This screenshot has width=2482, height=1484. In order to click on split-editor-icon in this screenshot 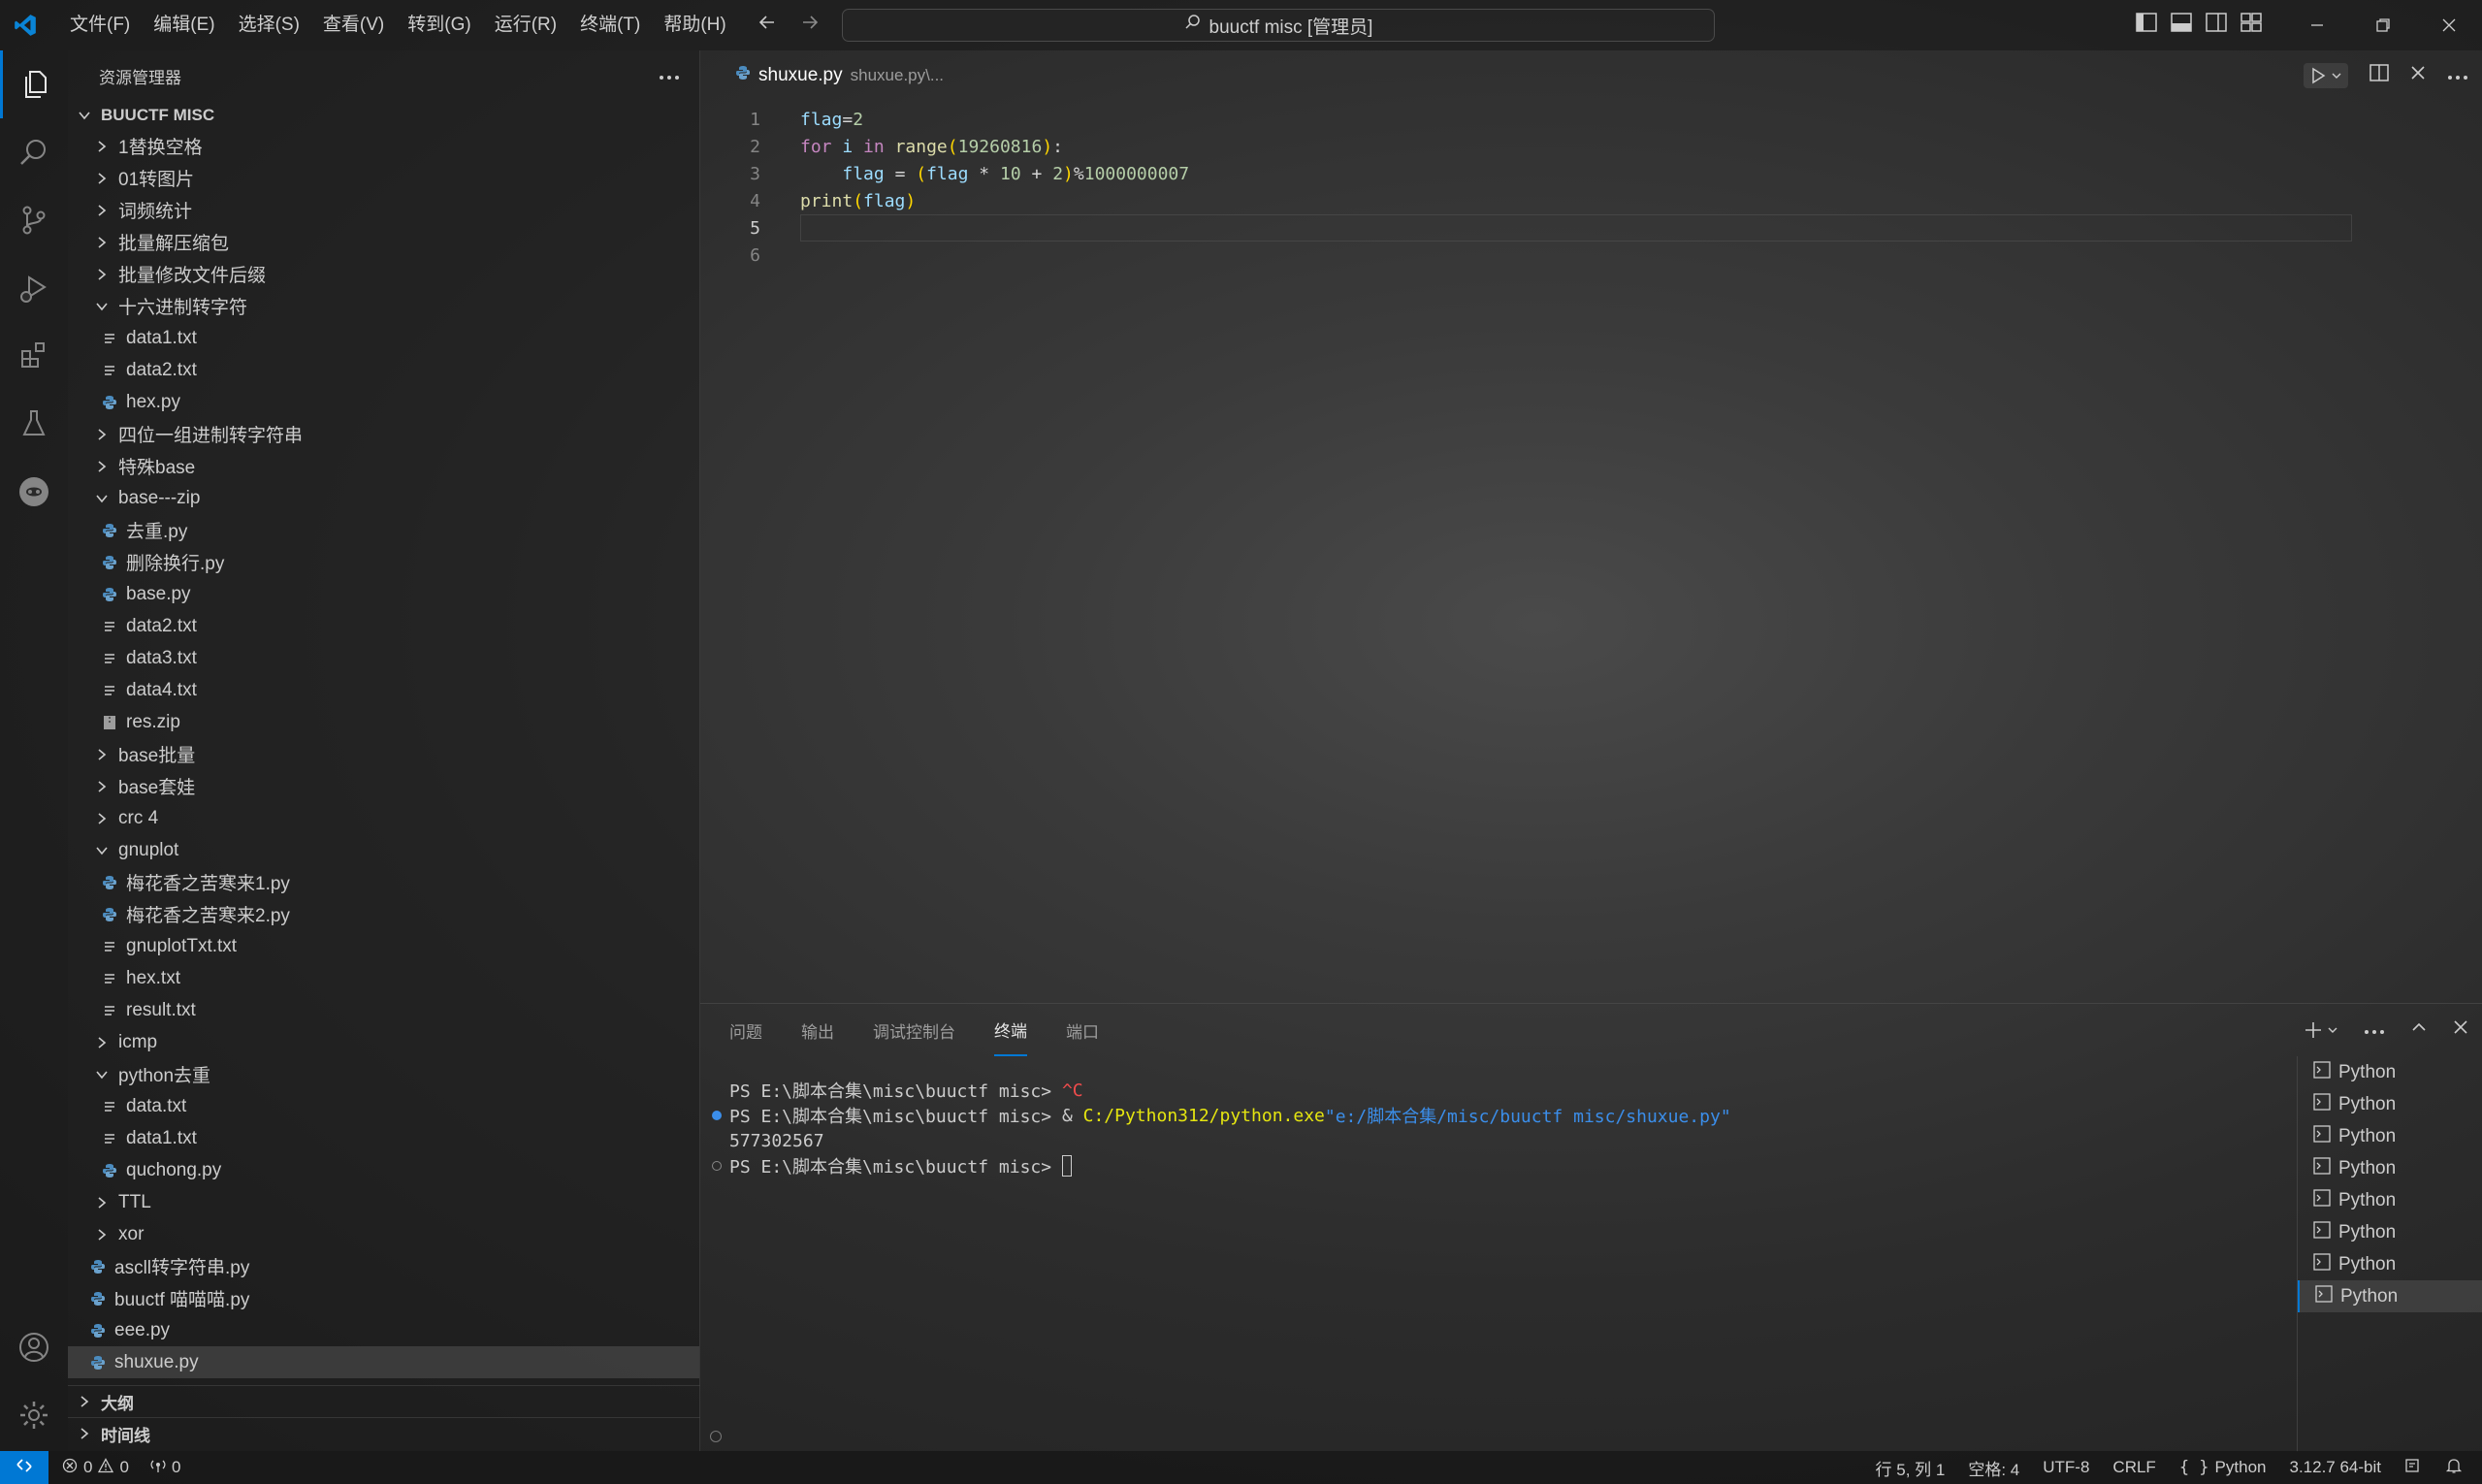, I will do `click(2379, 75)`.